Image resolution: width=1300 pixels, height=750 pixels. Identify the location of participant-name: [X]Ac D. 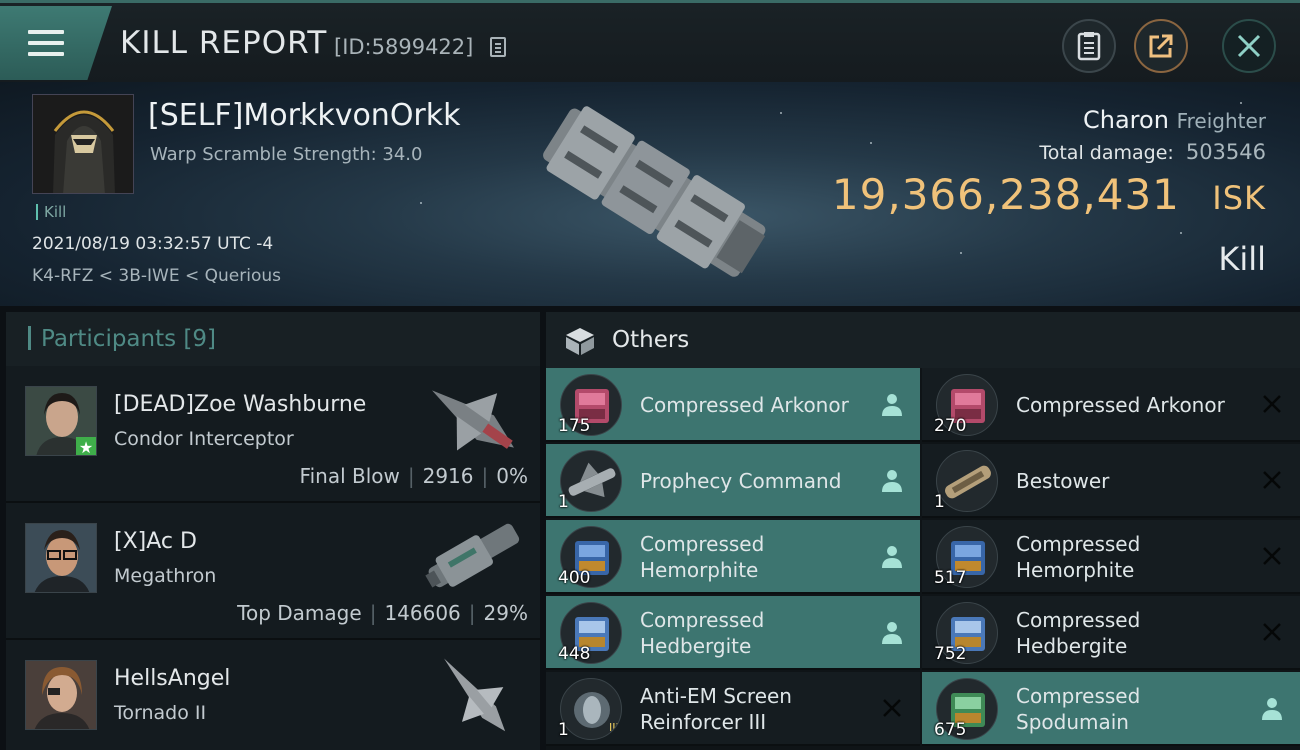
(155, 541).